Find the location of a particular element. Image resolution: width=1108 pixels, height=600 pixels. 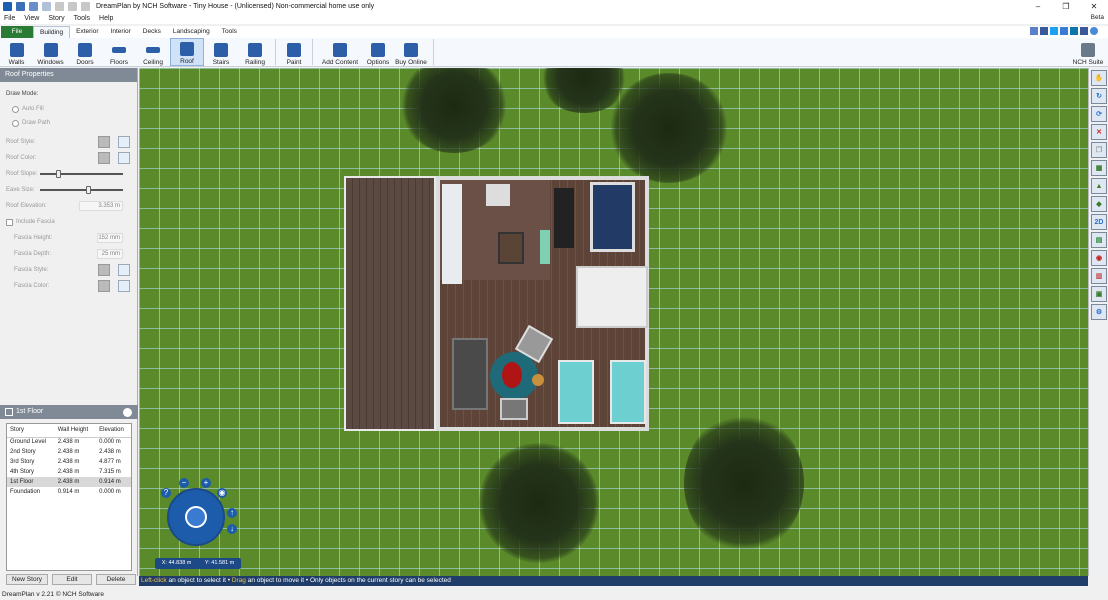

thumbs-up-icon is located at coordinates (1034, 31).